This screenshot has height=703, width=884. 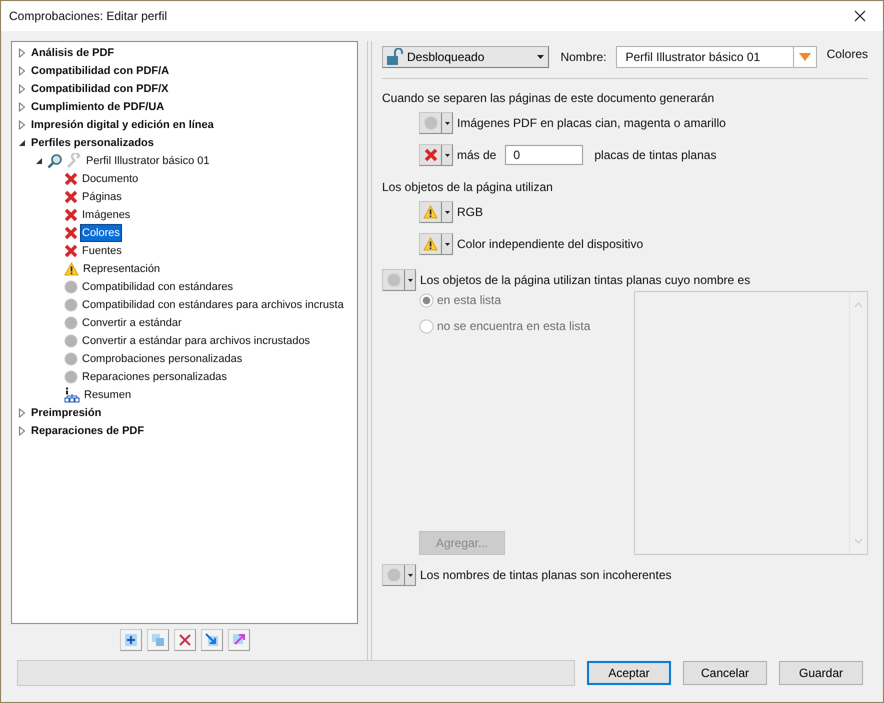 I want to click on unlocked-padlock-icon, so click(x=395, y=57).